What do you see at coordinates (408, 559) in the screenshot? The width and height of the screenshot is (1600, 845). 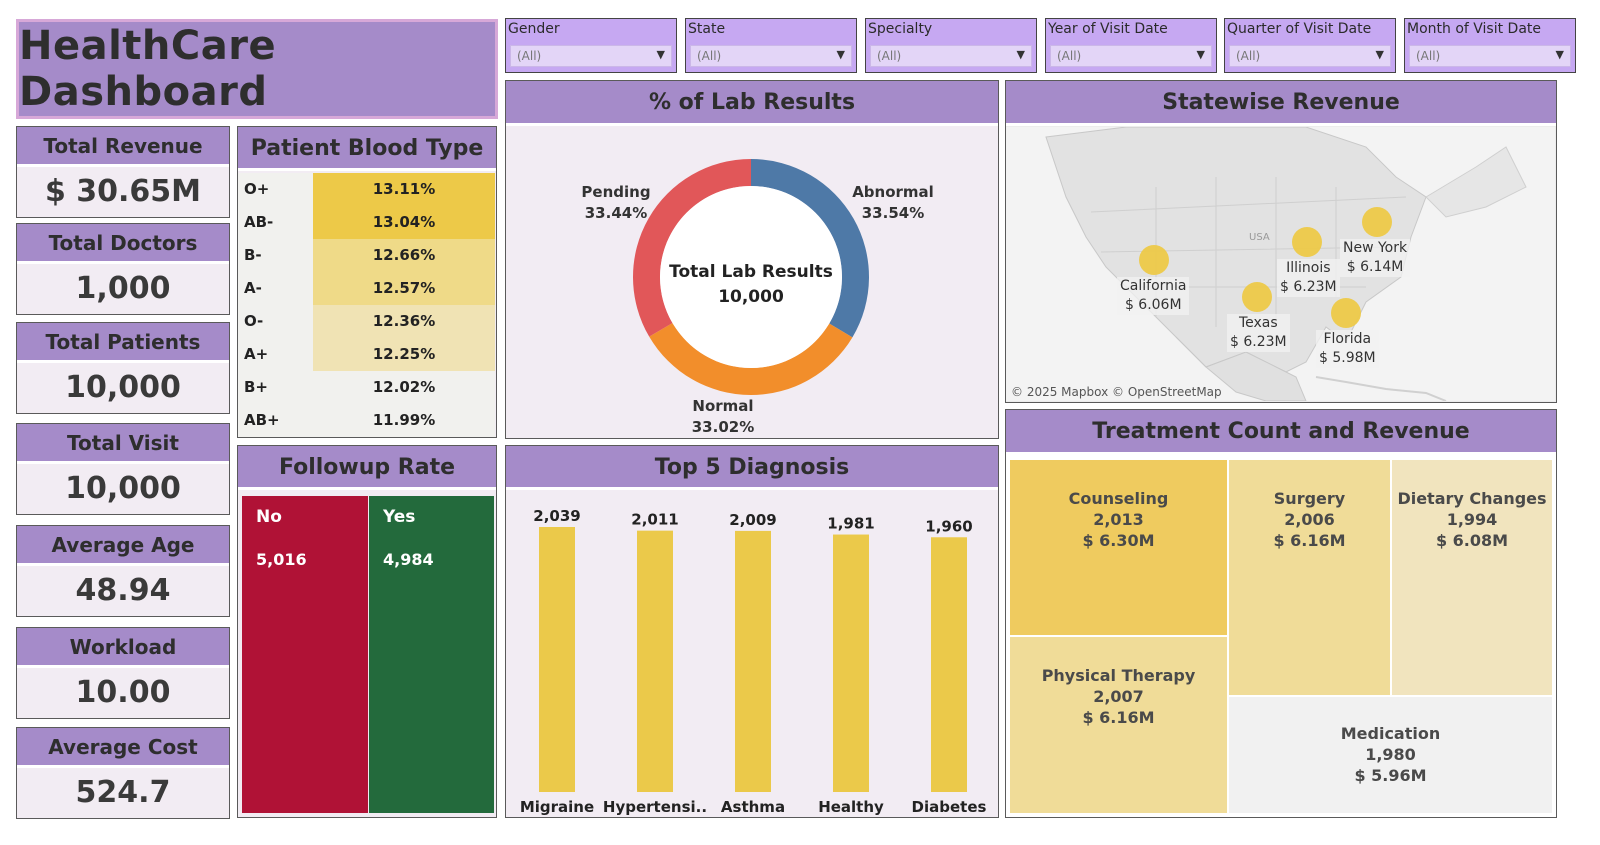 I see `followup-yes-value: 4,984` at bounding box center [408, 559].